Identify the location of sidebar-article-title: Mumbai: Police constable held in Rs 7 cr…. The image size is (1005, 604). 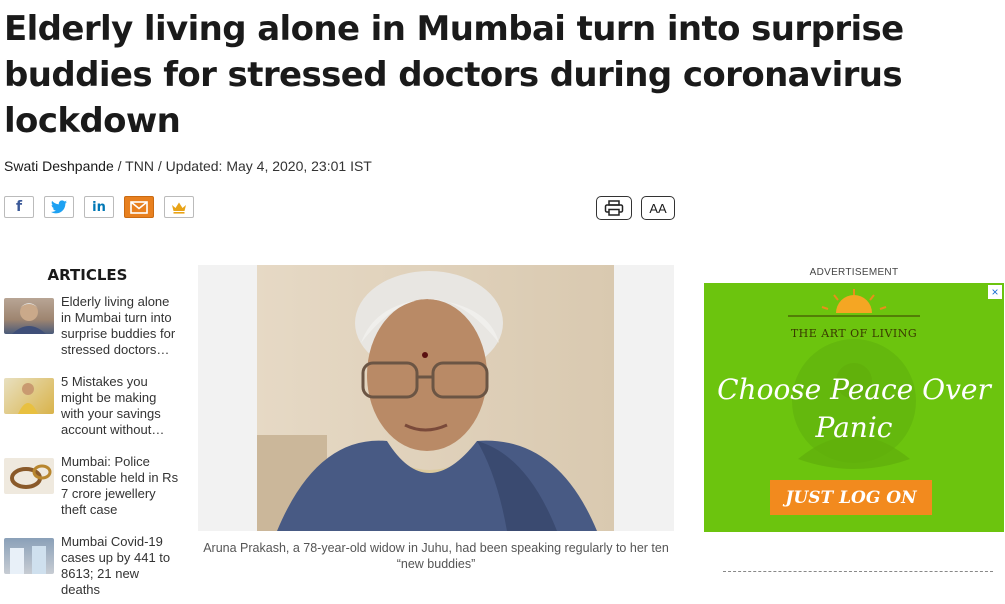
(120, 485).